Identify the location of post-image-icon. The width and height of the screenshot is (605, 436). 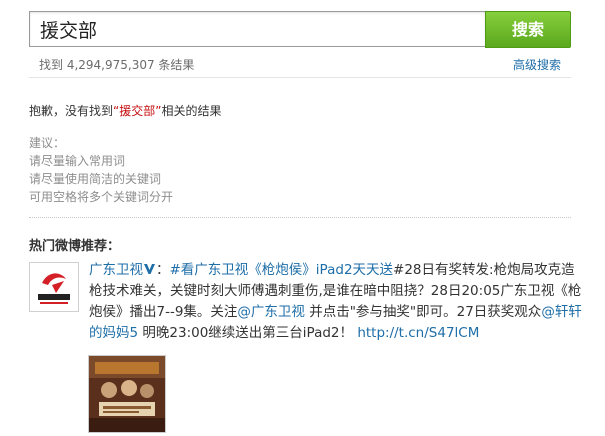
(127, 394).